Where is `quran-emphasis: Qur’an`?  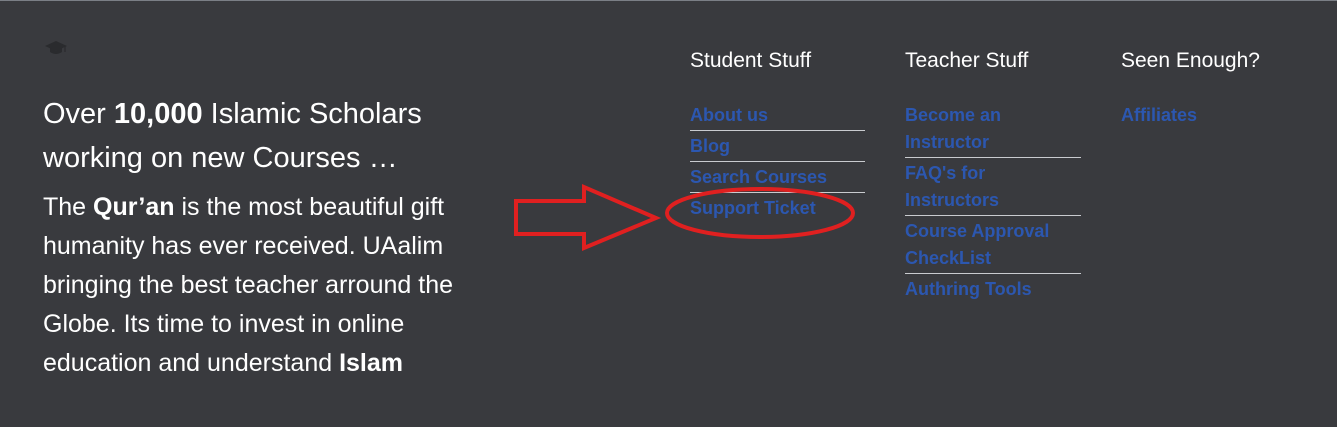 quran-emphasis: Qur’an is located at coordinates (134, 207).